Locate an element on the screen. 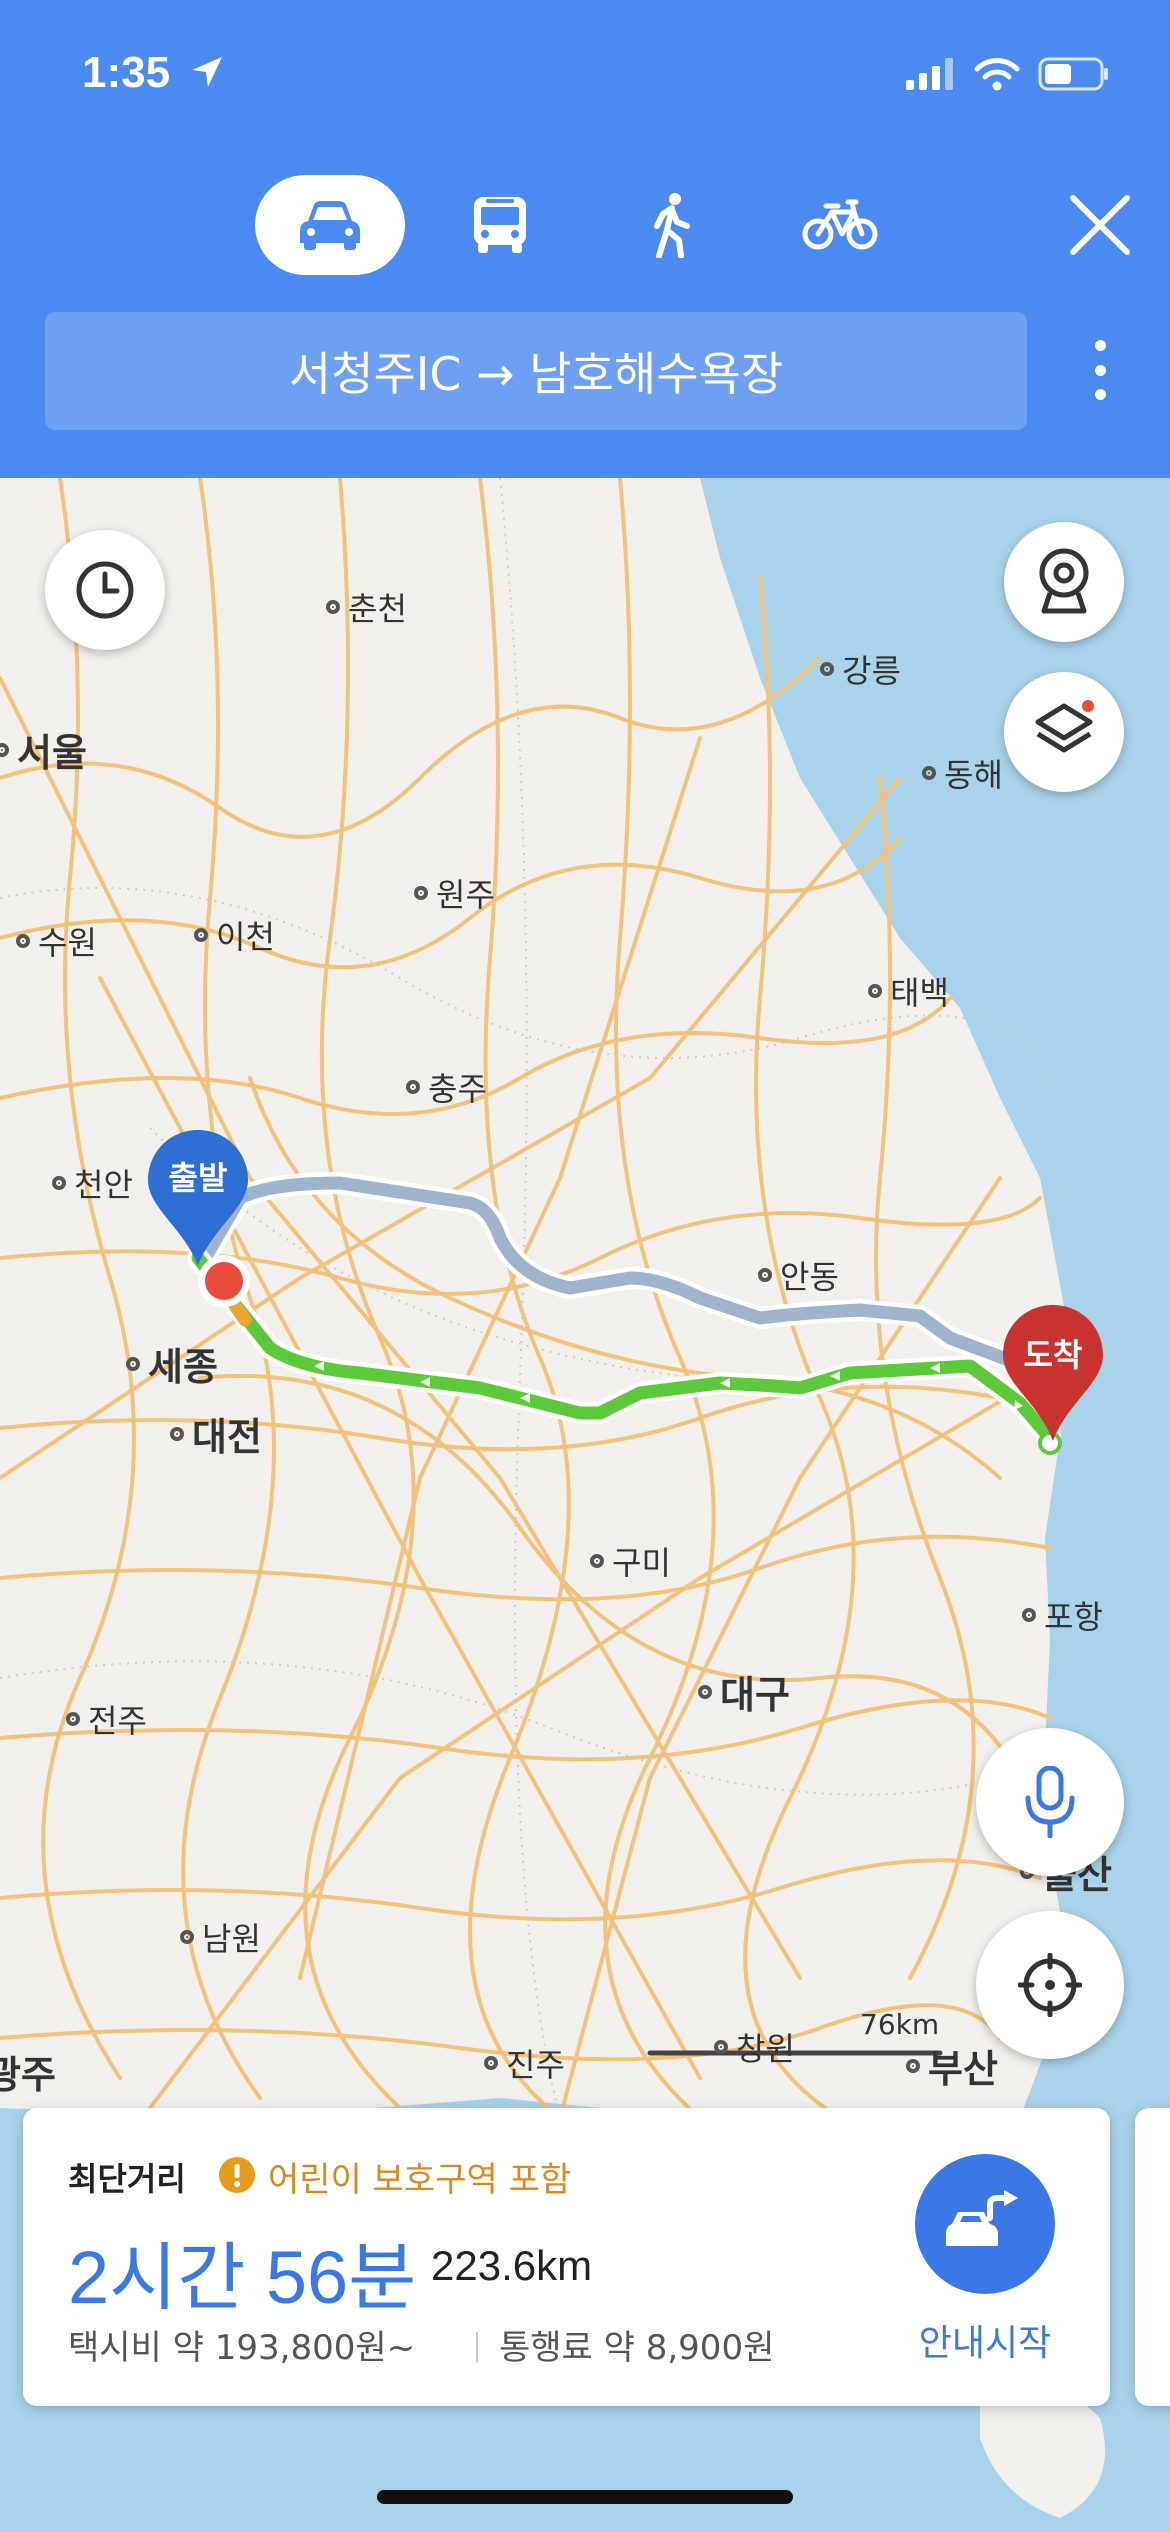 The width and height of the screenshot is (1170, 2532). transport-mode-bar is located at coordinates (605, 226).